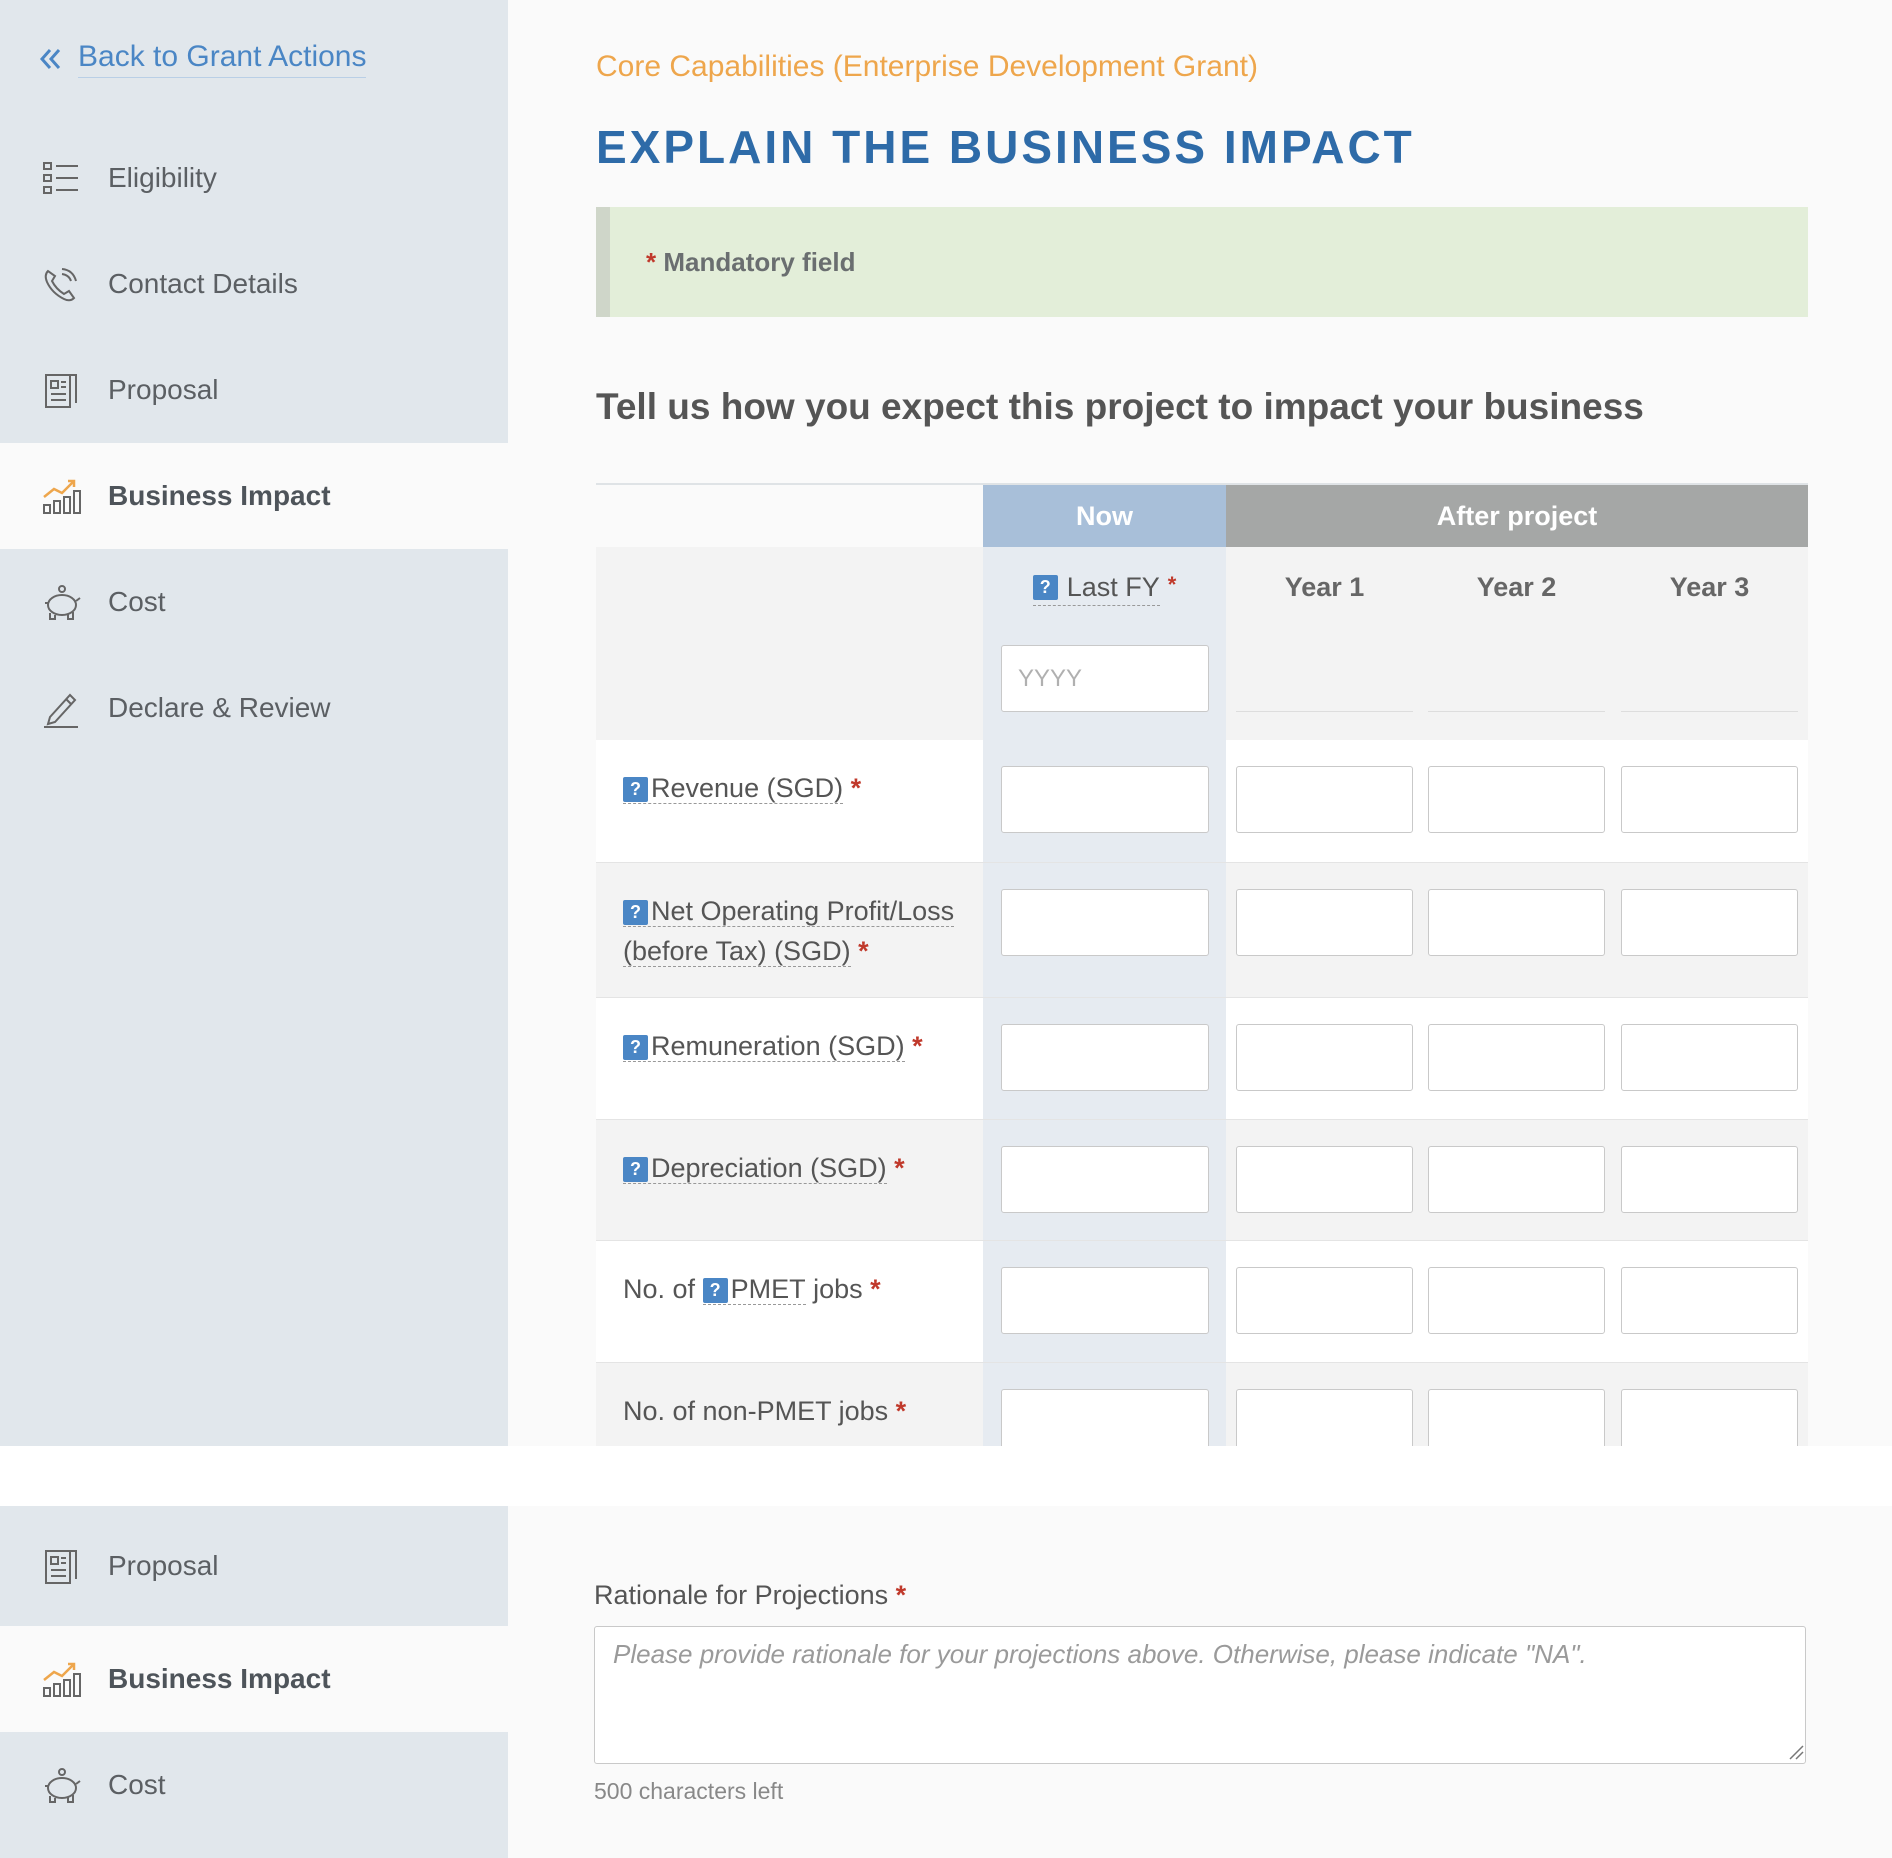  I want to click on notice-text: Mandatory field, so click(759, 261).